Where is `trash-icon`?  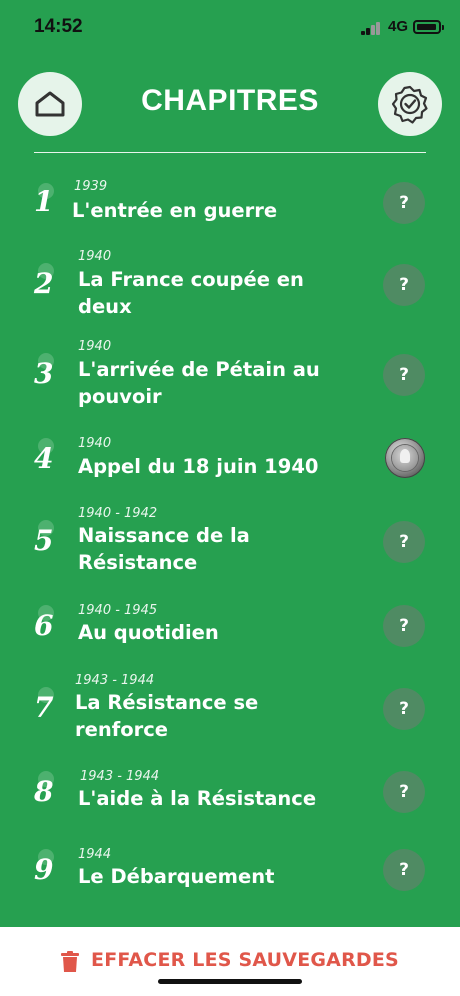 trash-icon is located at coordinates (70, 961).